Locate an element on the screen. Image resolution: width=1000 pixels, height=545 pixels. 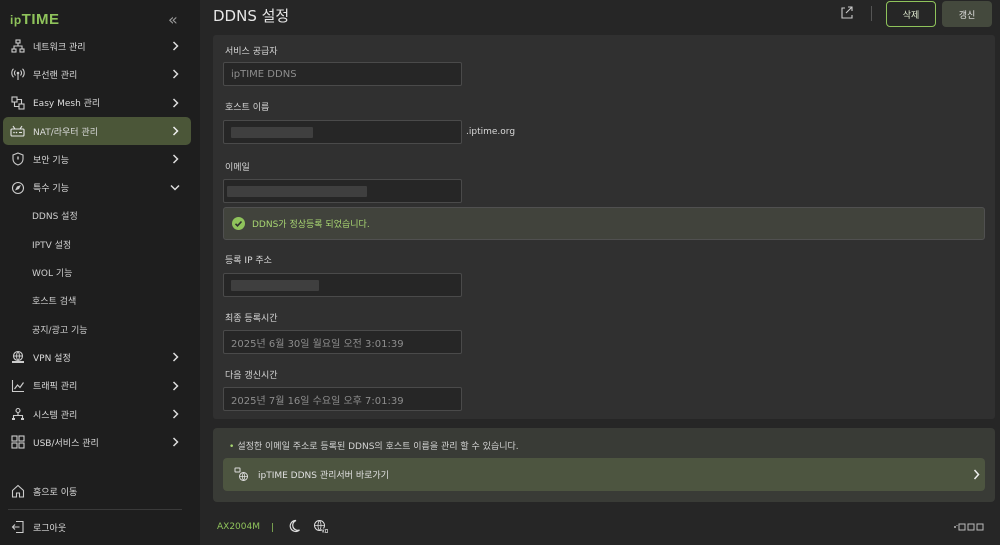
sidebar-item-nat-router: NAT/라우터 관리 is located at coordinates (97, 131).